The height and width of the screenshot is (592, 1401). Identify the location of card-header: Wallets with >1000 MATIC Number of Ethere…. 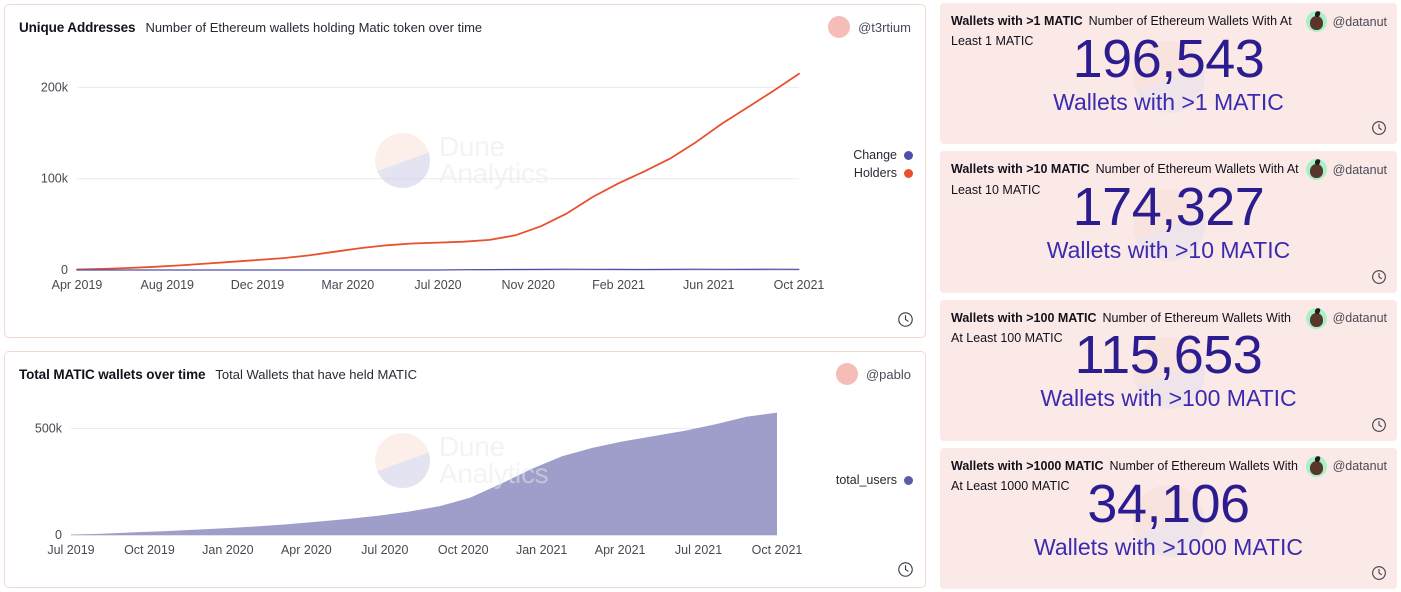
(1168, 472).